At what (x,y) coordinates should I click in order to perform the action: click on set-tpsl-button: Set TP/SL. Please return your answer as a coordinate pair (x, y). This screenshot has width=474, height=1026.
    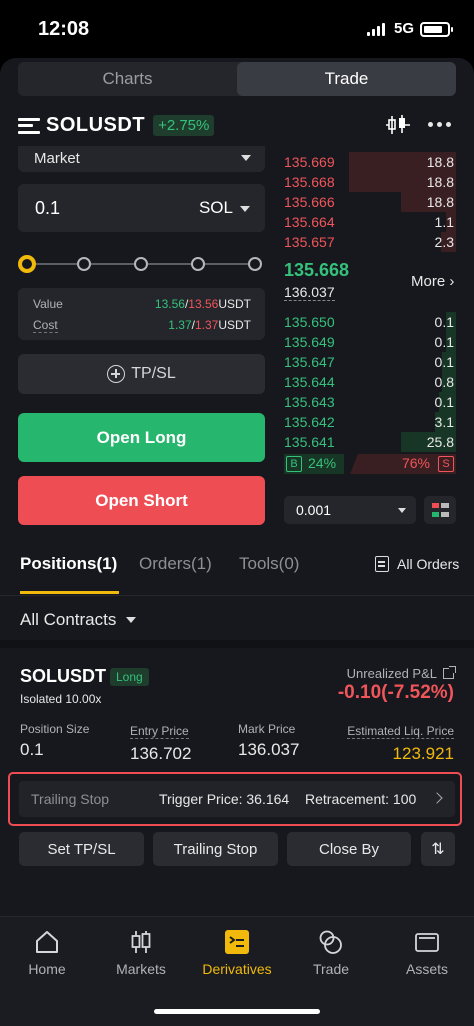
    Looking at the image, I should click on (81, 849).